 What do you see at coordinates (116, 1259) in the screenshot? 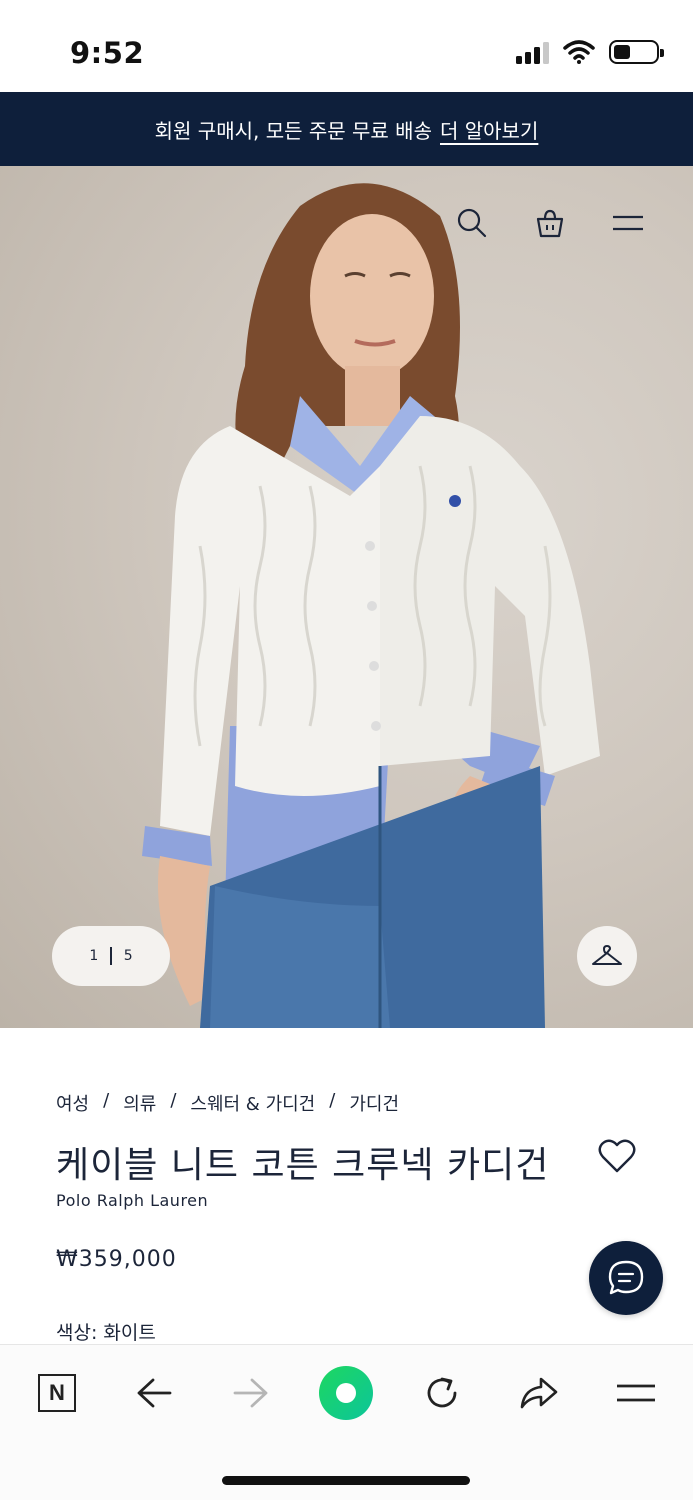
I see `product-price: ₩359,000` at bounding box center [116, 1259].